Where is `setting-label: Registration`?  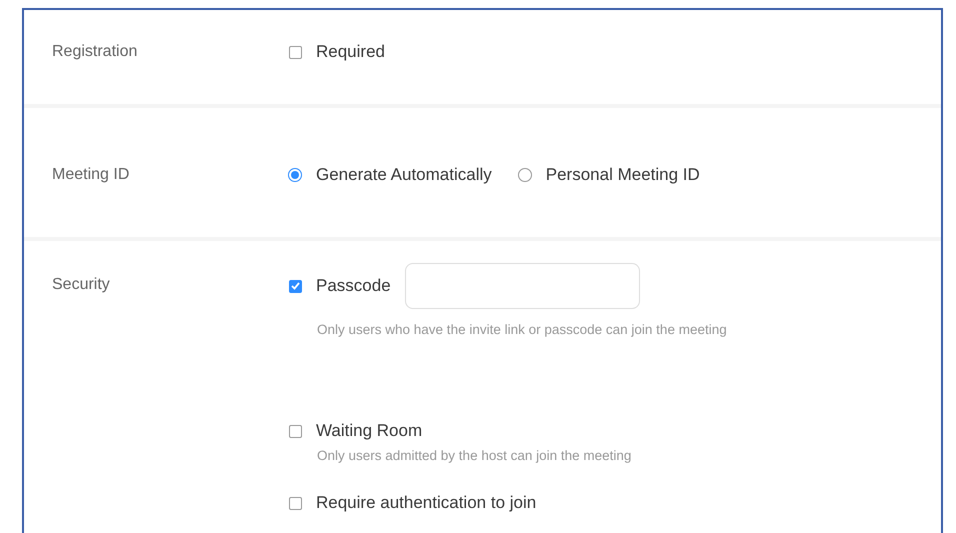 setting-label: Registration is located at coordinates (94, 52).